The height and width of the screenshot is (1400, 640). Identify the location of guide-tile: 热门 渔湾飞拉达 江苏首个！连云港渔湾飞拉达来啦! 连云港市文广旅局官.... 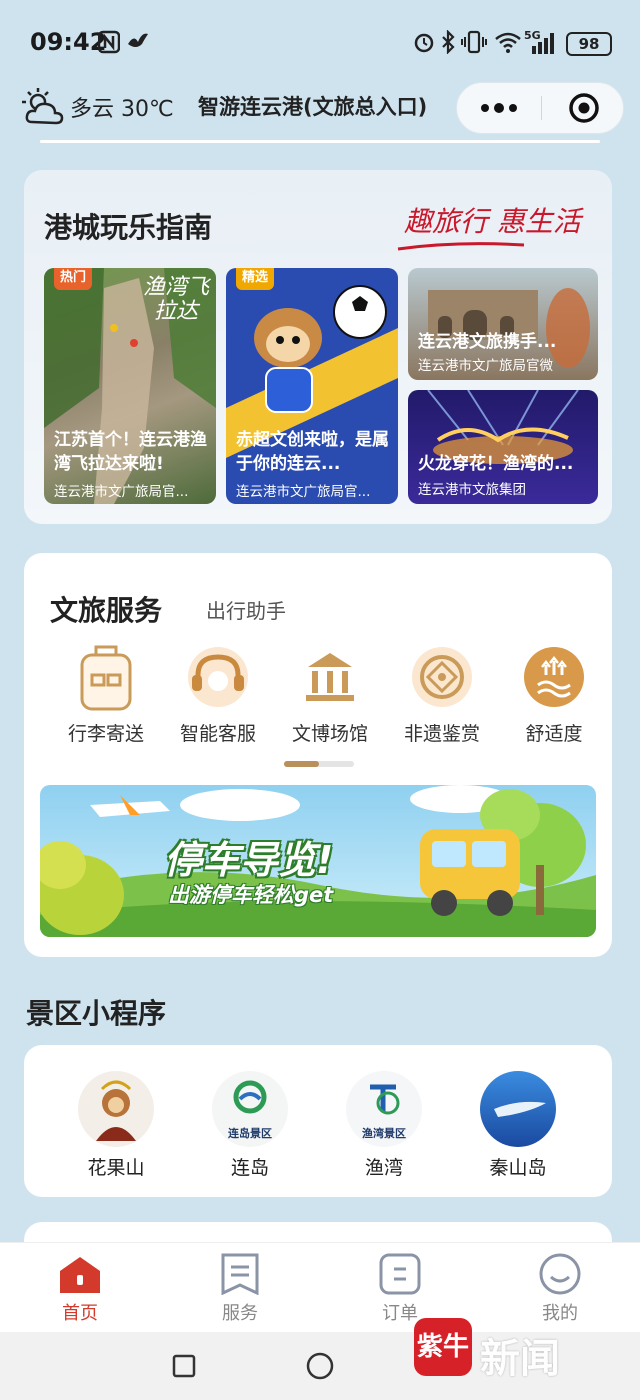
(130, 386).